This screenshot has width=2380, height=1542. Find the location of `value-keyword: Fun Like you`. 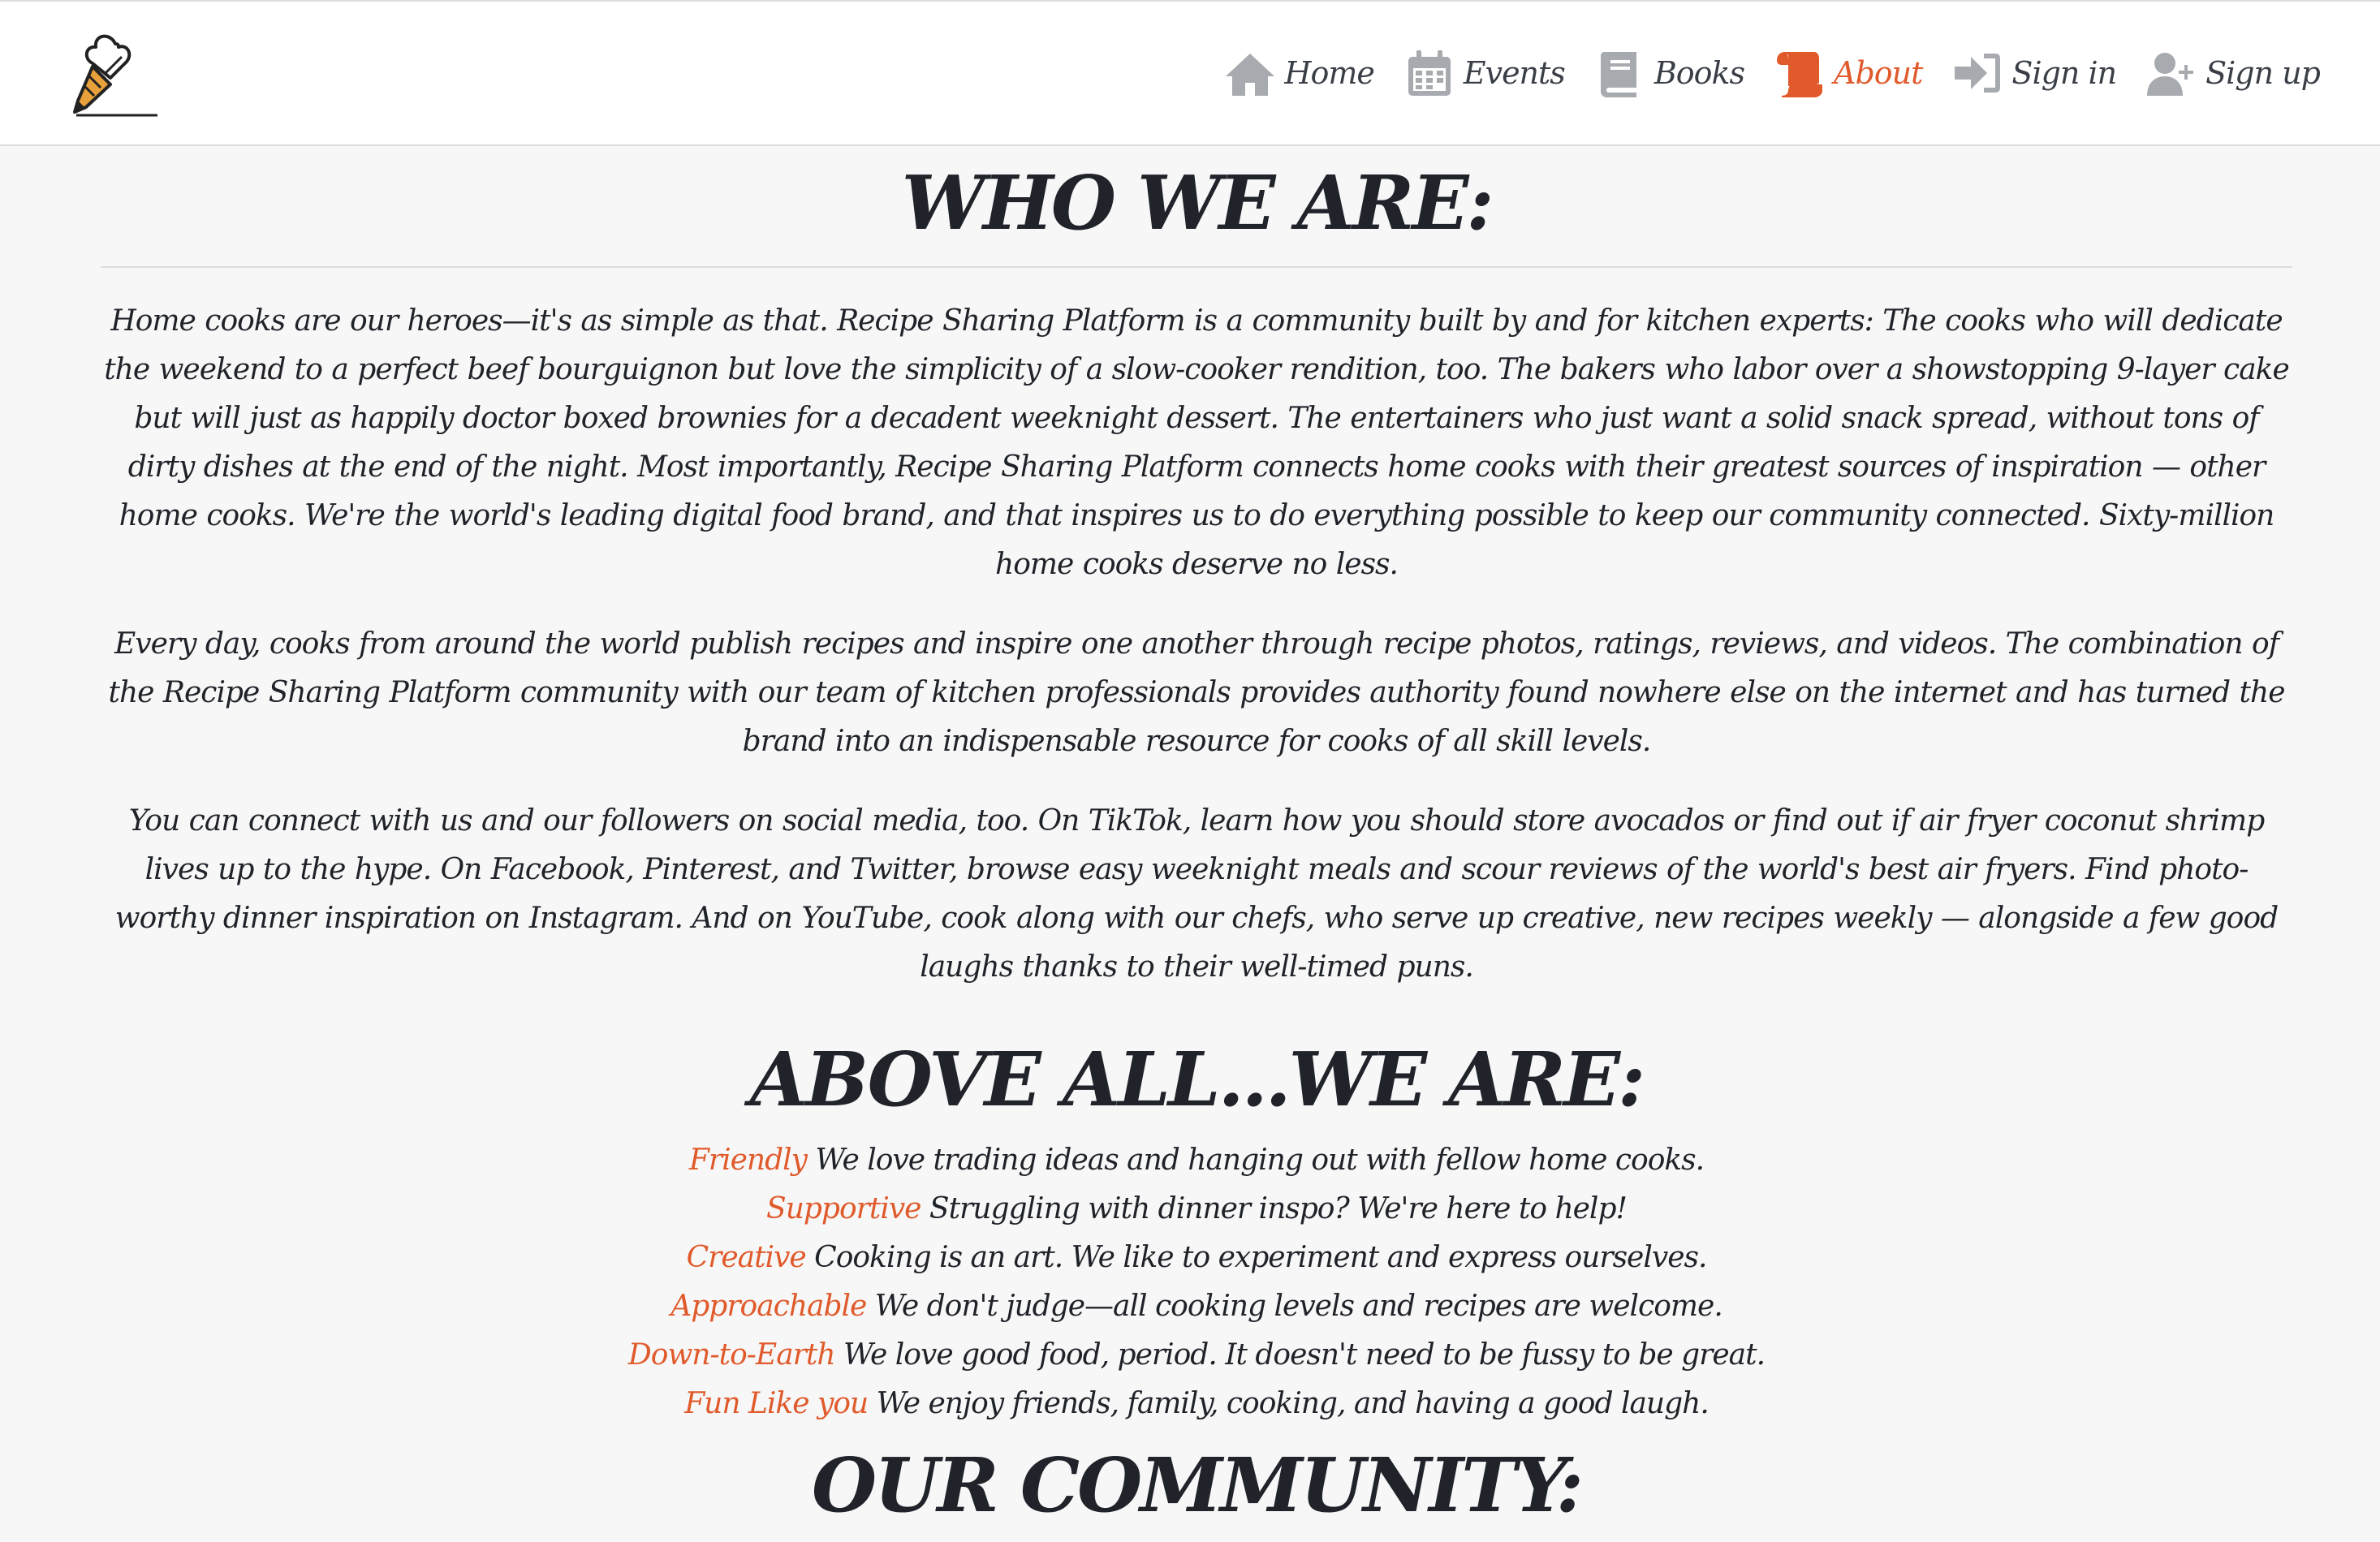

value-keyword: Fun Like you is located at coordinates (776, 1404).